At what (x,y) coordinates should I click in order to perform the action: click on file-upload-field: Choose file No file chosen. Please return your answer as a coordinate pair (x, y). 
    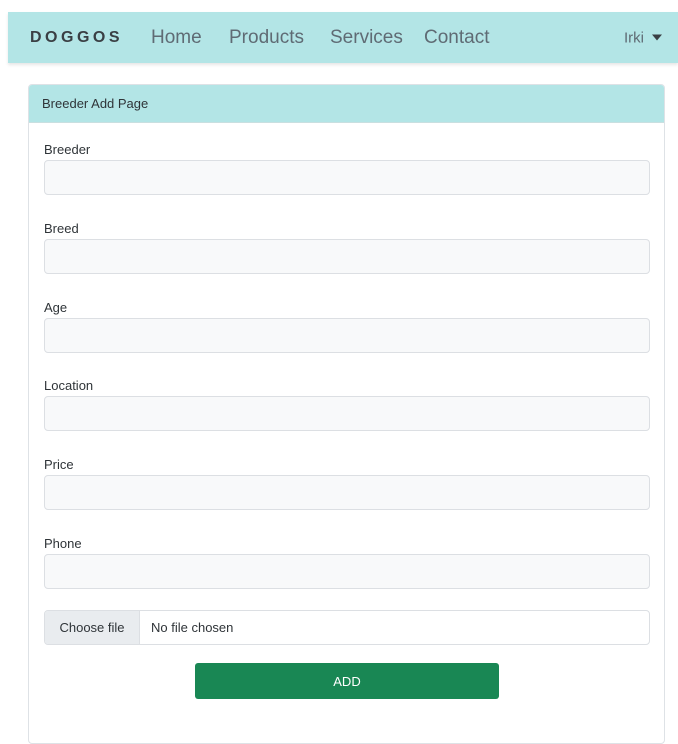
    Looking at the image, I should click on (347, 627).